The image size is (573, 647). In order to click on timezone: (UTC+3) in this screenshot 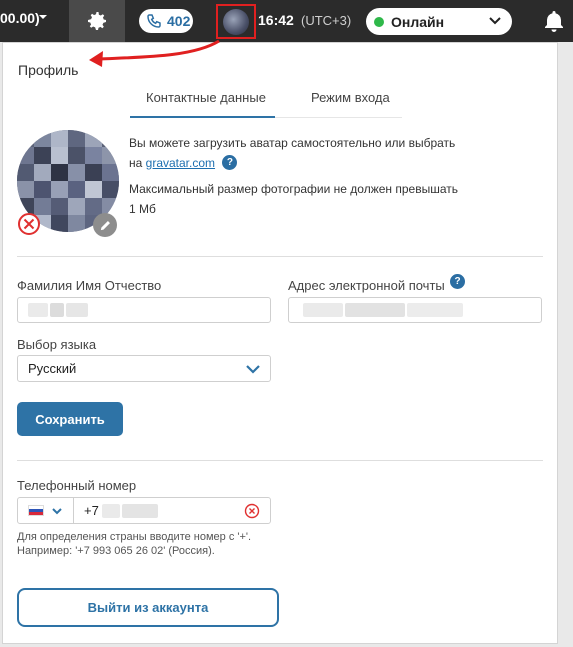, I will do `click(326, 20)`.